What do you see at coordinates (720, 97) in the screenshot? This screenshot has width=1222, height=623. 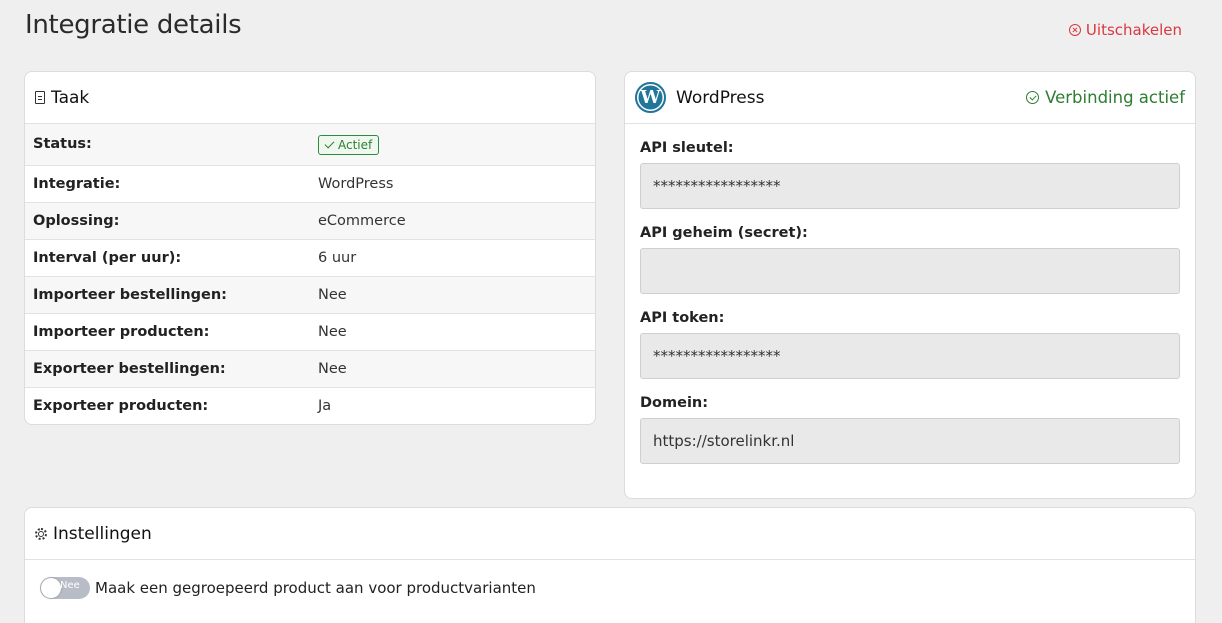 I see `wordpress-card-title: WordPress` at bounding box center [720, 97].